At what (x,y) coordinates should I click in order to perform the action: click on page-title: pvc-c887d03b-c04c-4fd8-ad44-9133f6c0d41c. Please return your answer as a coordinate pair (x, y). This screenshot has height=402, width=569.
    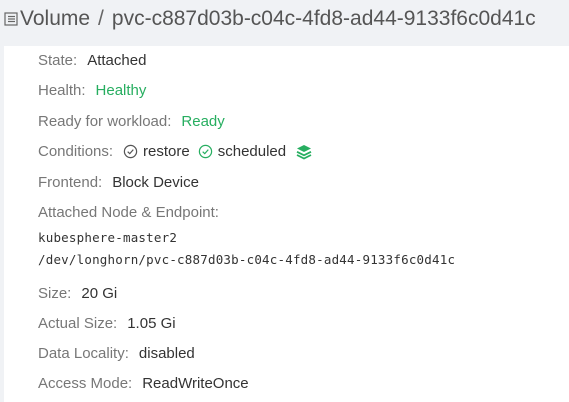
    Looking at the image, I should click on (323, 18).